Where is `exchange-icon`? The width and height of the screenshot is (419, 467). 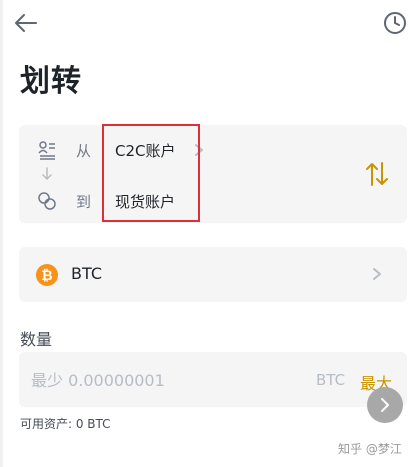
exchange-icon is located at coordinates (47, 201).